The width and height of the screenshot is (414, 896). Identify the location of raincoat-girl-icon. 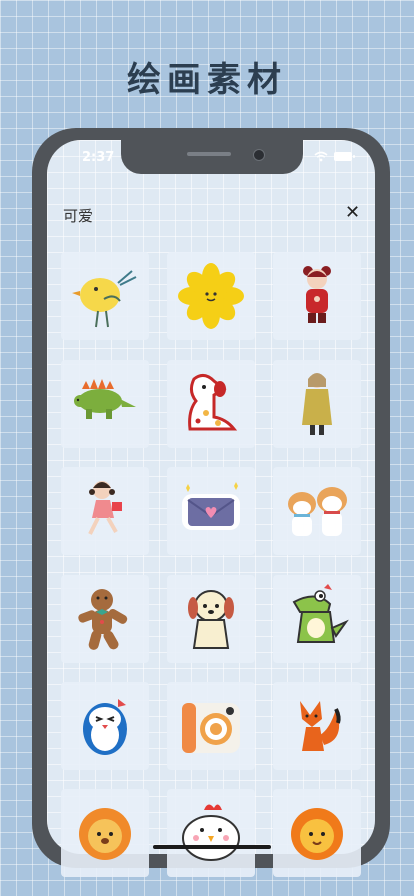
(317, 404).